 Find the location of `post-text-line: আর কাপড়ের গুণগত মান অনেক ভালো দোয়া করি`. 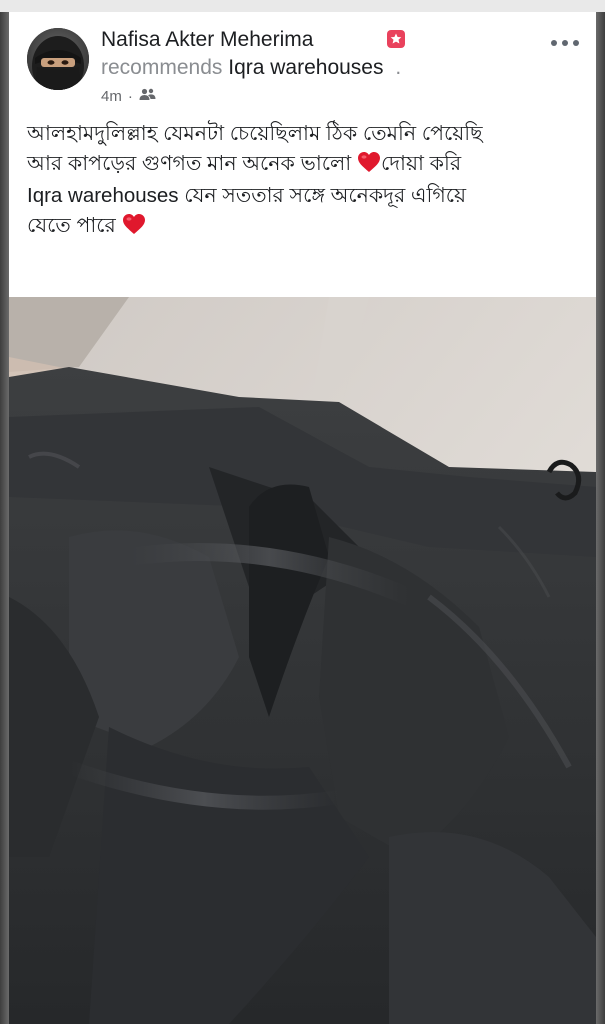

post-text-line: আর কাপড়ের গুণগত মান অনেক ভালো দোয়া করি is located at coordinates (307, 165).